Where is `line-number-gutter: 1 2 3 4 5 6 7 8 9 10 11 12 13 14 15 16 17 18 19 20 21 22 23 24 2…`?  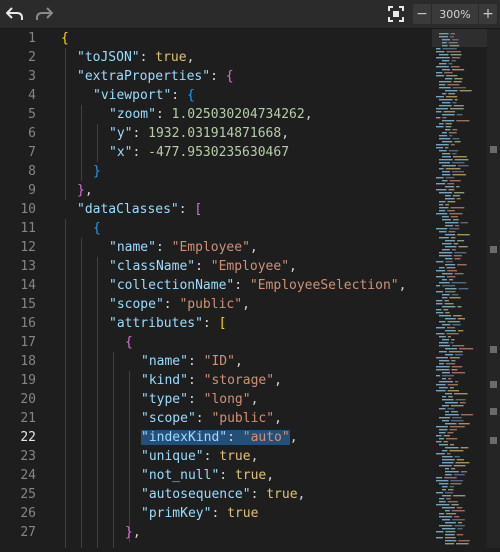
line-number-gutter: 1 2 3 4 5 6 7 8 9 10 11 12 13 14 15 16 17 18 19 20 21 22 23 24 2… is located at coordinates (25, 288).